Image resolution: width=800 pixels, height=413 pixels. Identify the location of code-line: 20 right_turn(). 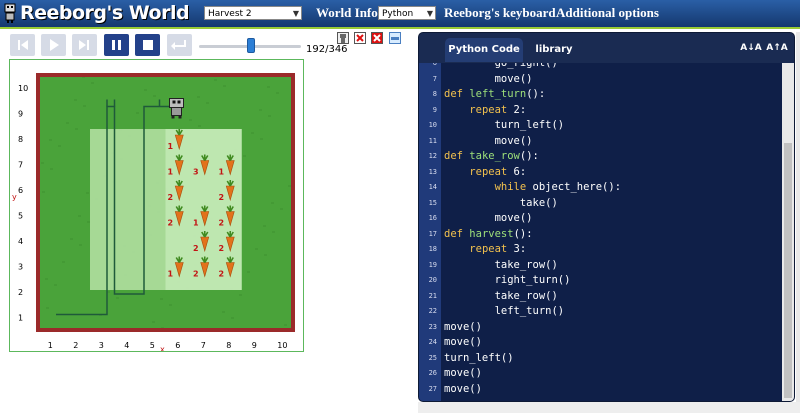
(601, 281).